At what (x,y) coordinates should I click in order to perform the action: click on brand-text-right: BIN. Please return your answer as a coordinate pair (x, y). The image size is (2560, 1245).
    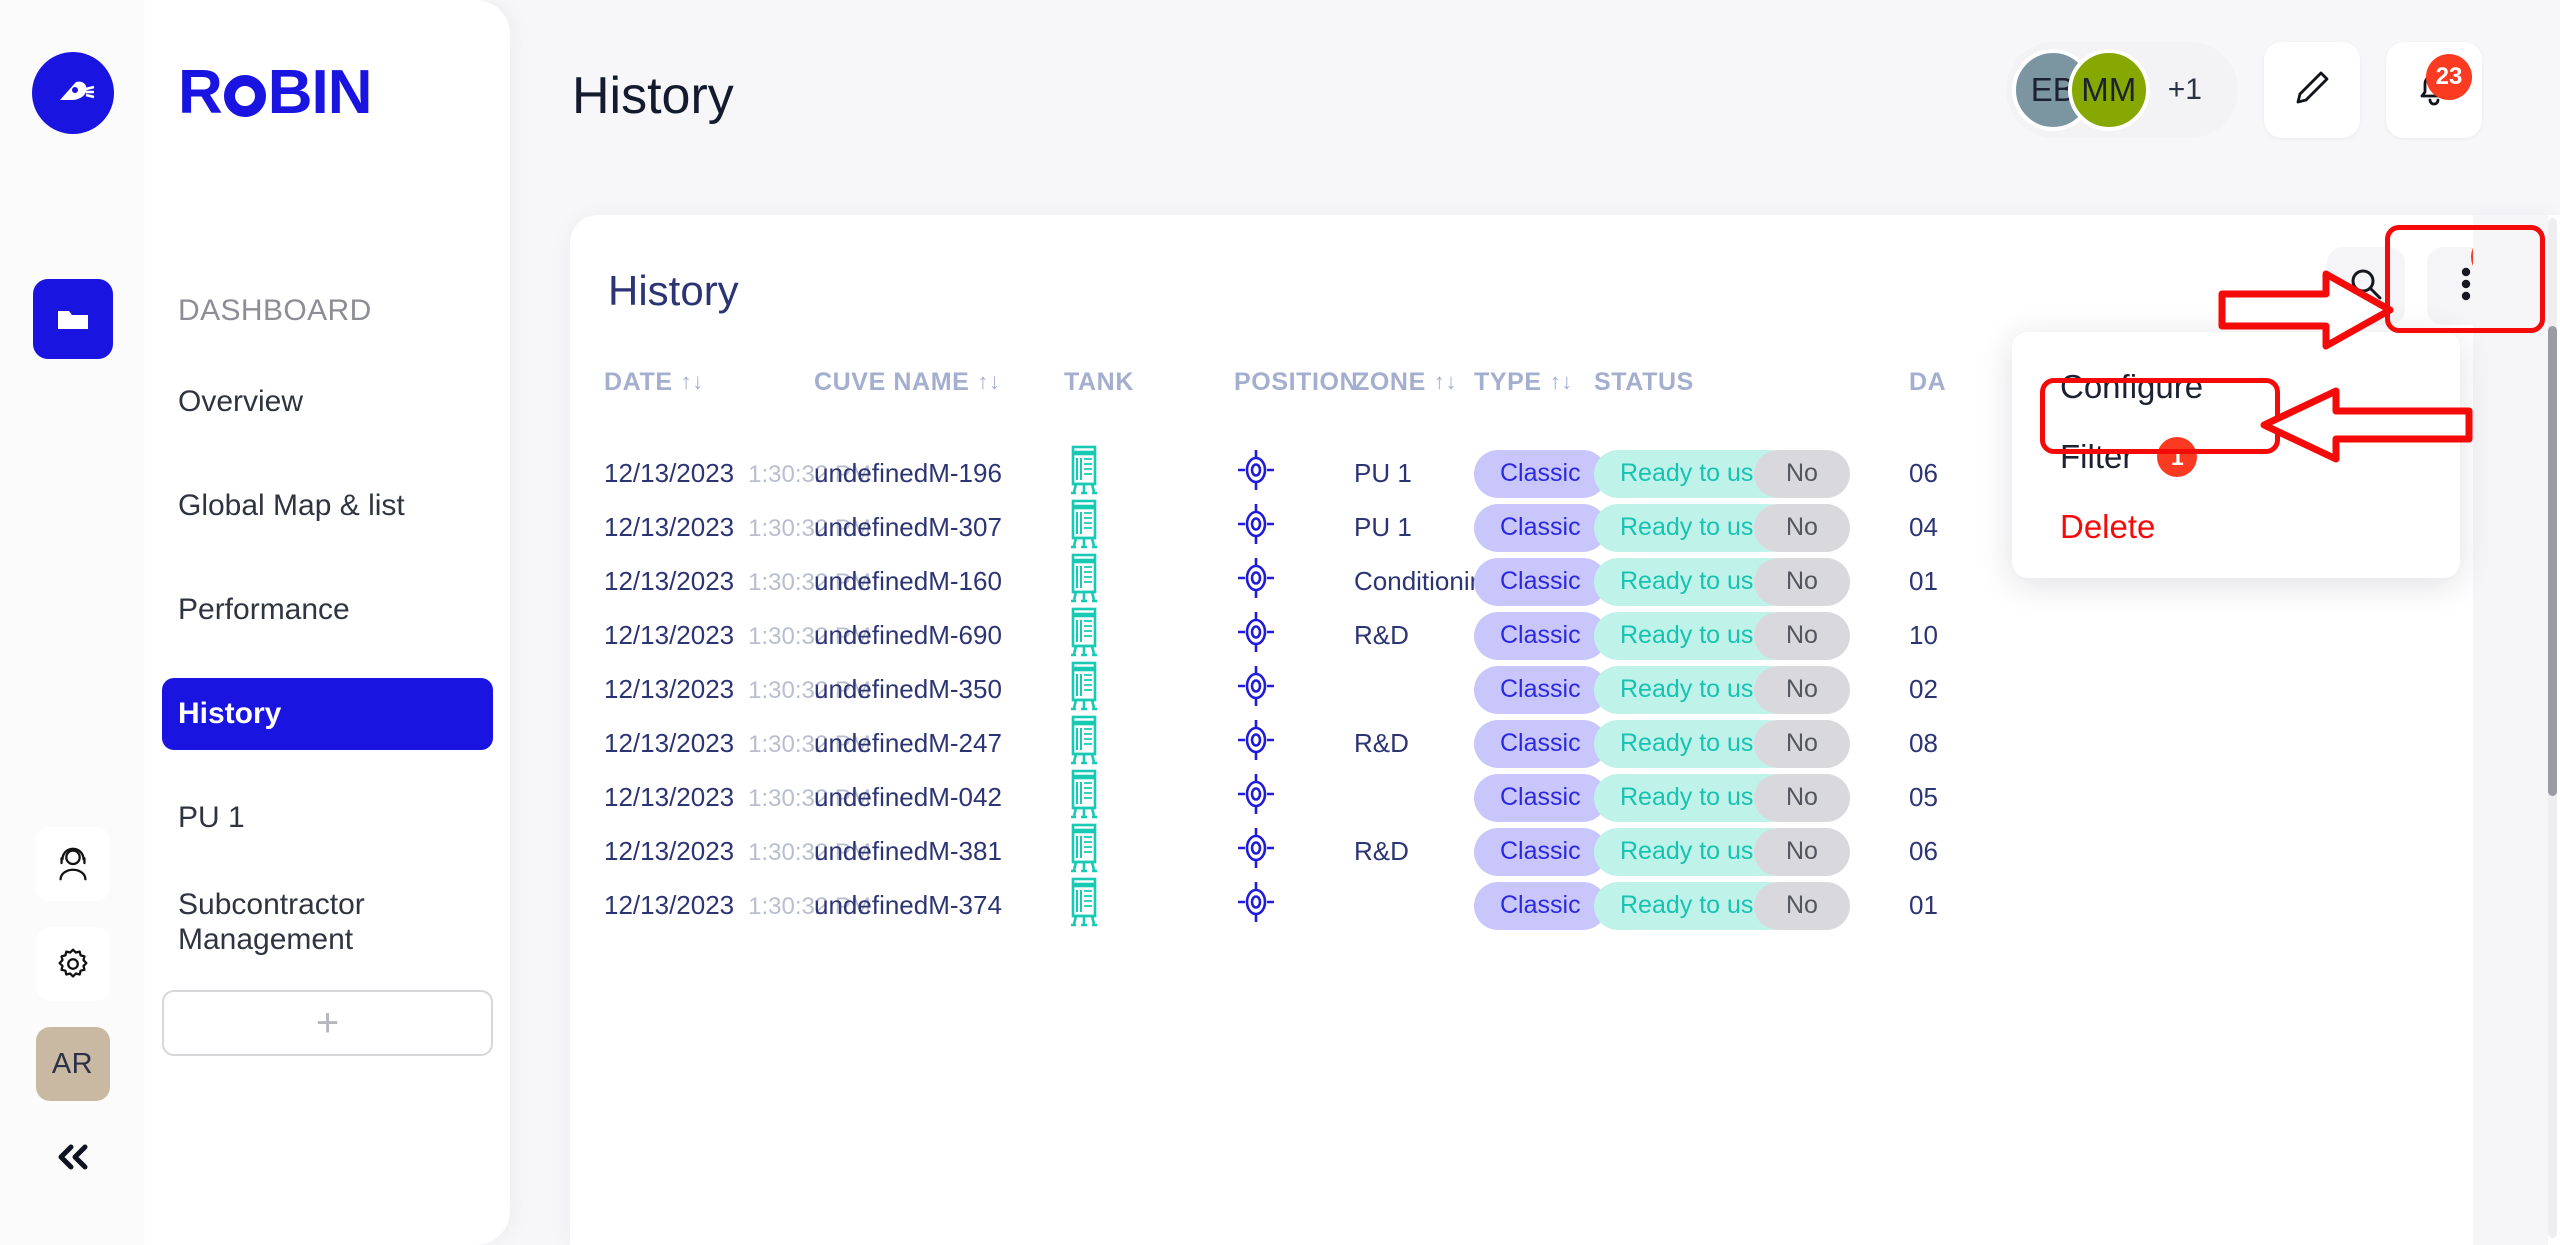
    Looking at the image, I should click on (320, 92).